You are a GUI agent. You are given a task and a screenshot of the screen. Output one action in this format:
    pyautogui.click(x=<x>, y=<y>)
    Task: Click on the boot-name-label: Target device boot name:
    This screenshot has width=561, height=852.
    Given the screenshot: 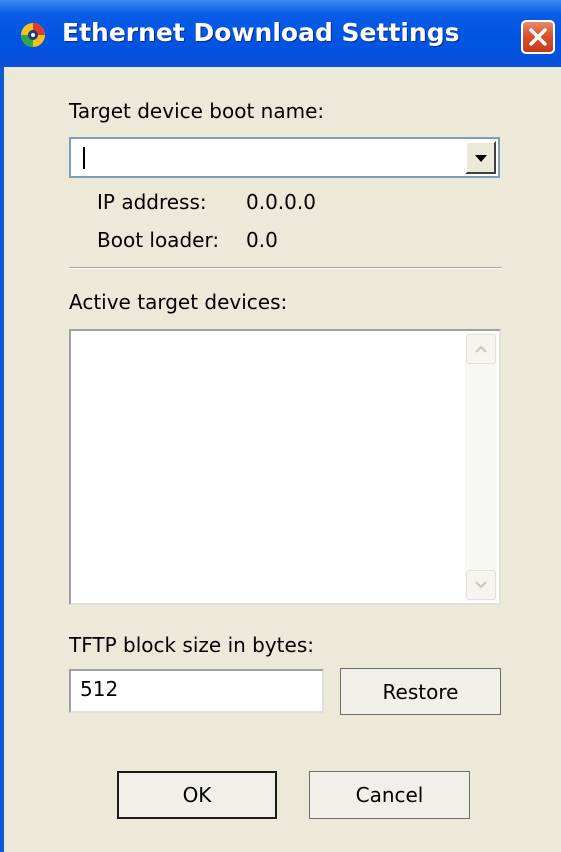 What is the action you would take?
    pyautogui.click(x=197, y=111)
    